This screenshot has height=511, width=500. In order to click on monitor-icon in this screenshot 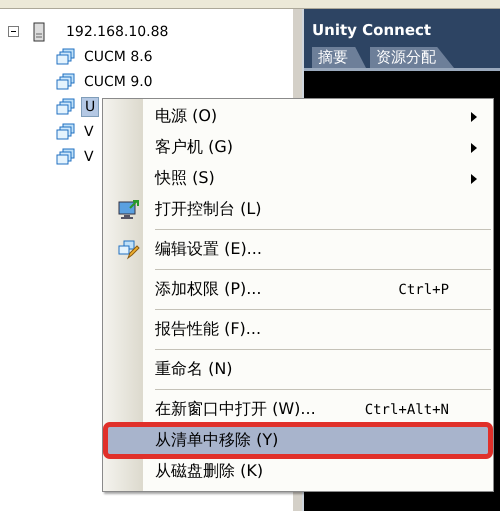, I will do `click(129, 210)`.